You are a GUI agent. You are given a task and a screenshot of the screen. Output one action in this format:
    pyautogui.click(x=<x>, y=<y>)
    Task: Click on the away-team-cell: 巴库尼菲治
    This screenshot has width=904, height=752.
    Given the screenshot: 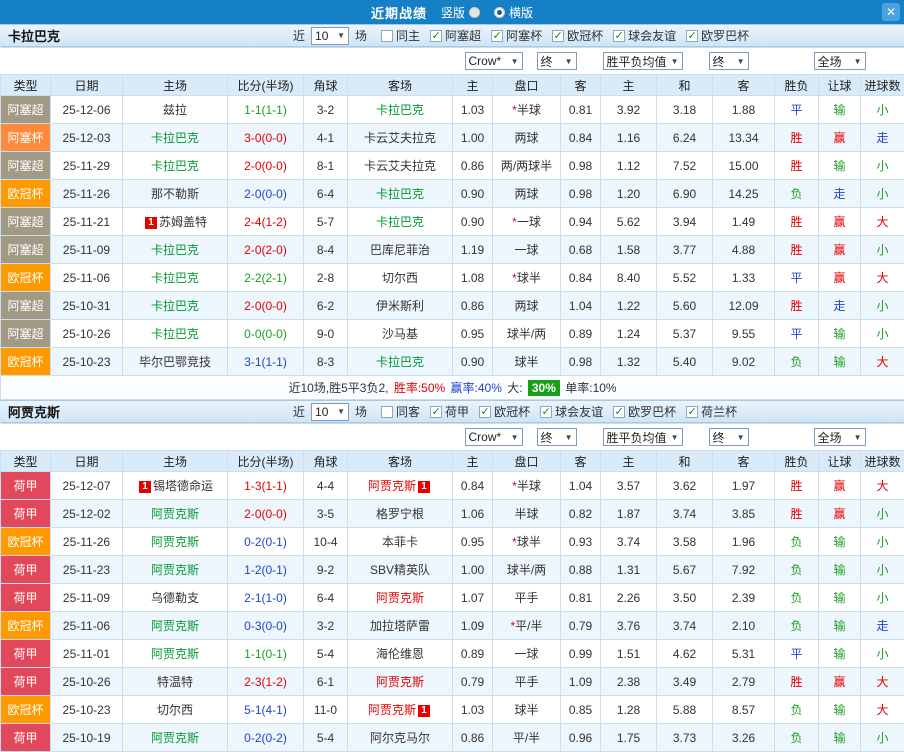 What is the action you would take?
    pyautogui.click(x=400, y=249)
    